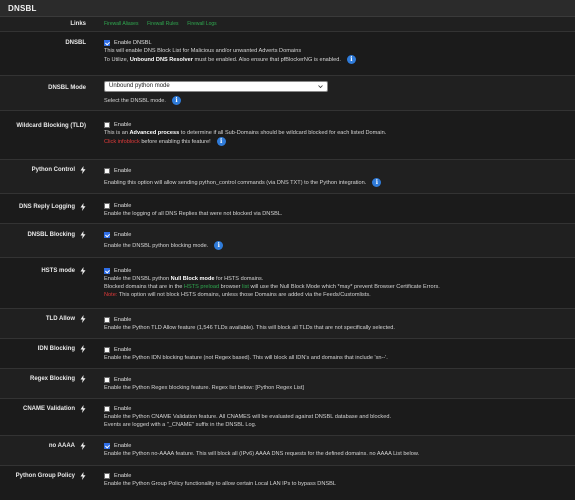 The image size is (575, 500). I want to click on dnsbl-blocking-help: Enable the DNSBL python blocking mode. i, so click(335, 246).